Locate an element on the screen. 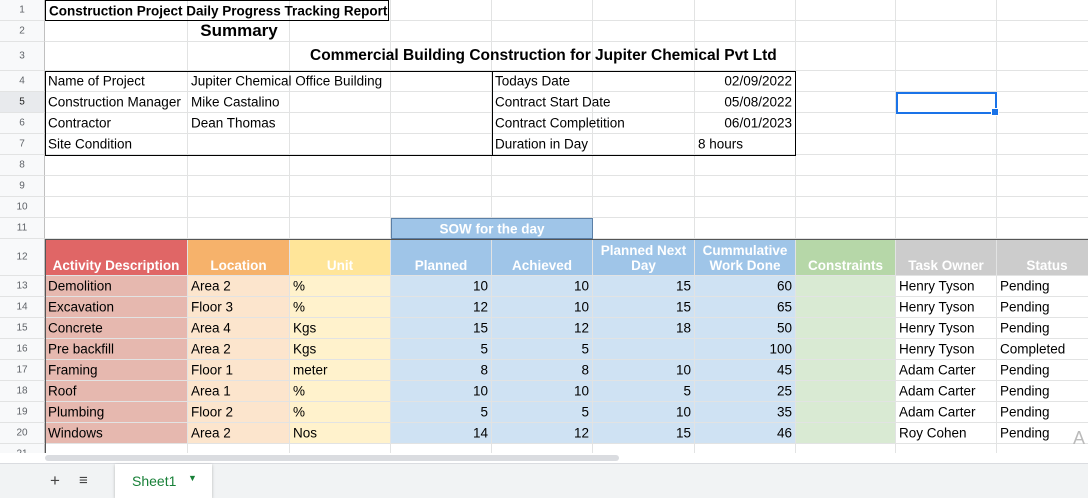 Image resolution: width=1088 pixels, height=498 pixels. table-cell-activity: Pre backfill is located at coordinates (116, 349).